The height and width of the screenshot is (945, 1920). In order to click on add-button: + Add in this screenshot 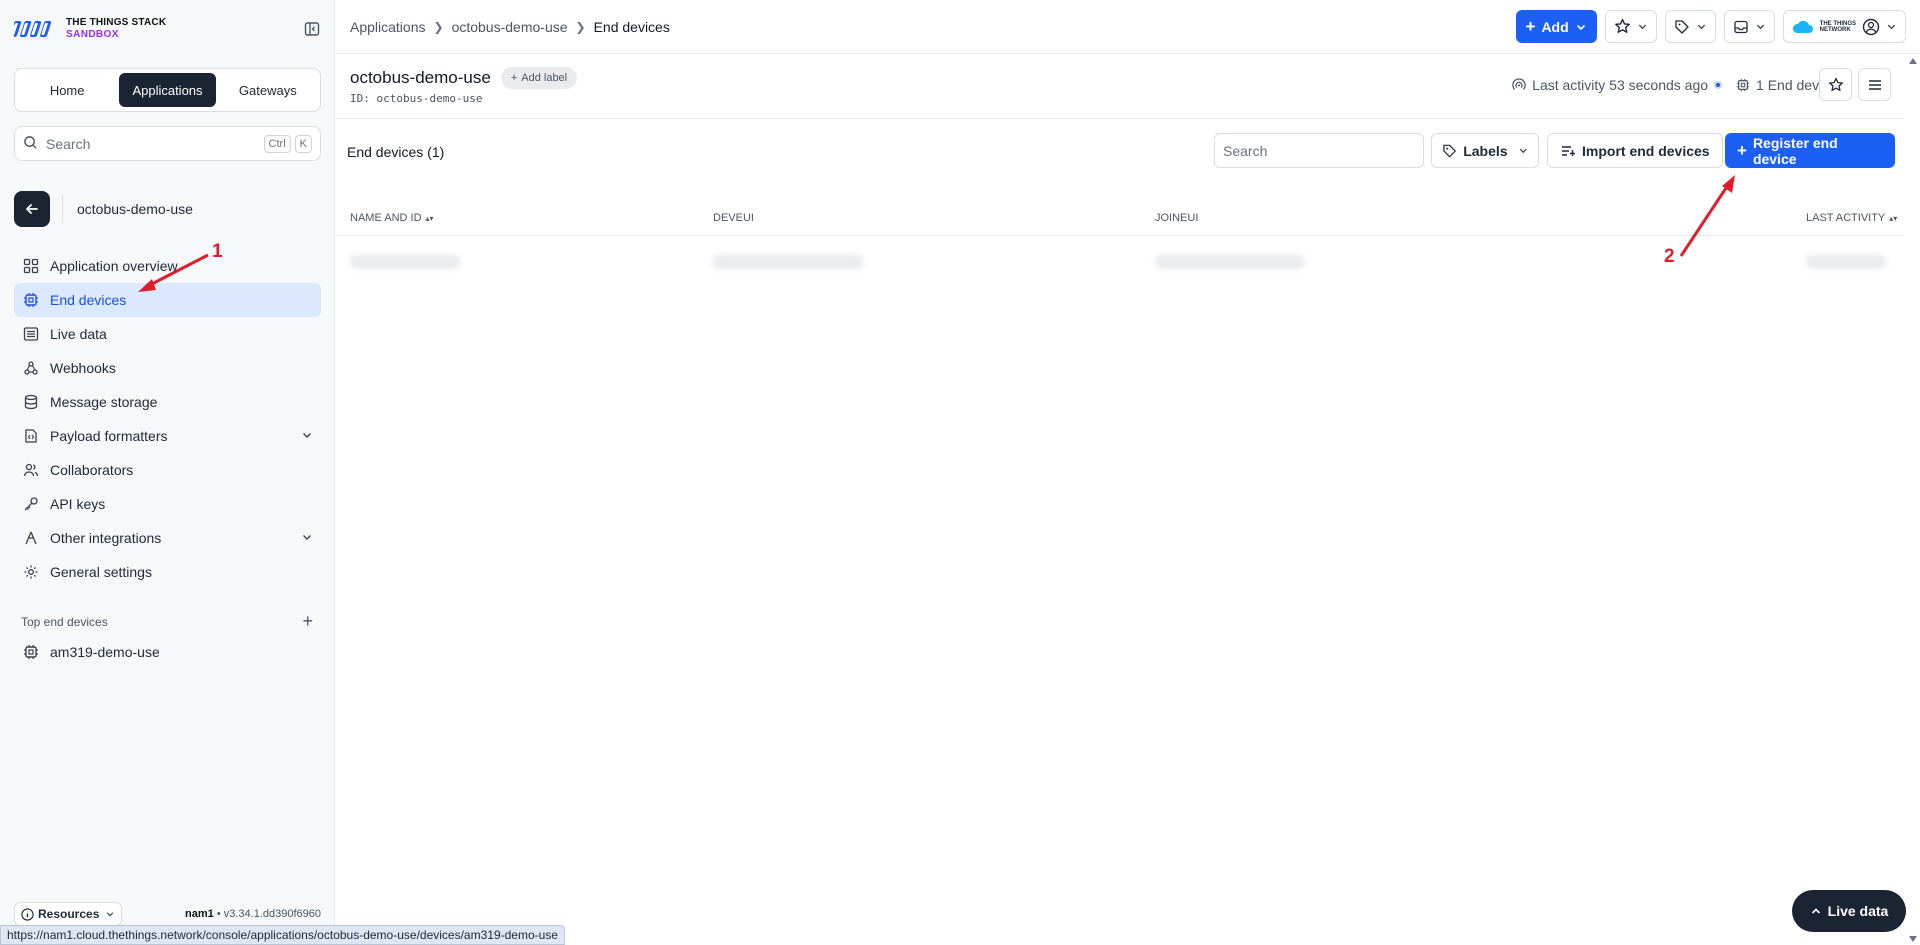, I will do `click(1556, 26)`.